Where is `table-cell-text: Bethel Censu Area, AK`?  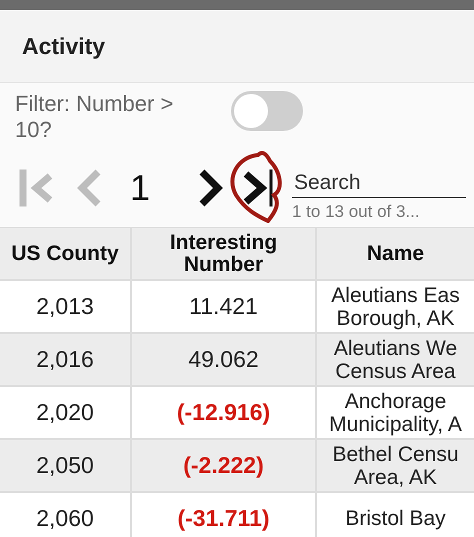 table-cell-text: Bethel Censu Area, AK is located at coordinates (395, 466).